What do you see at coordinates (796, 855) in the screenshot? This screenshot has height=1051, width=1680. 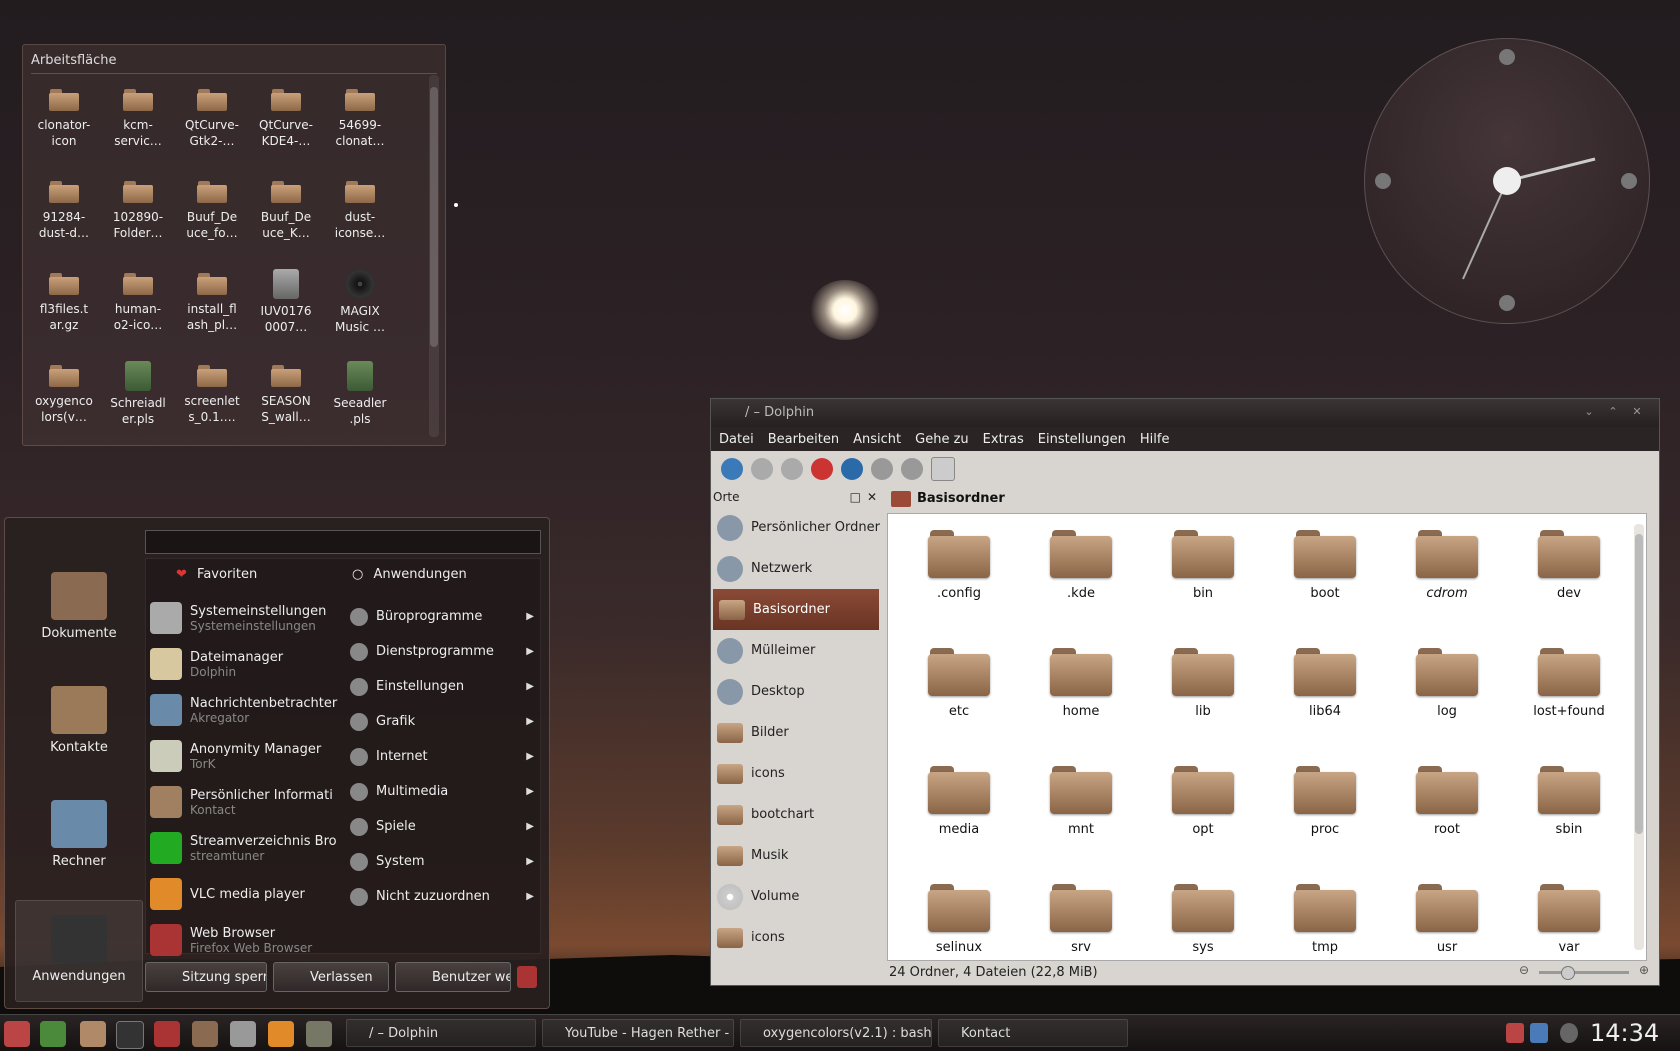 I see `place-item: Musik` at bounding box center [796, 855].